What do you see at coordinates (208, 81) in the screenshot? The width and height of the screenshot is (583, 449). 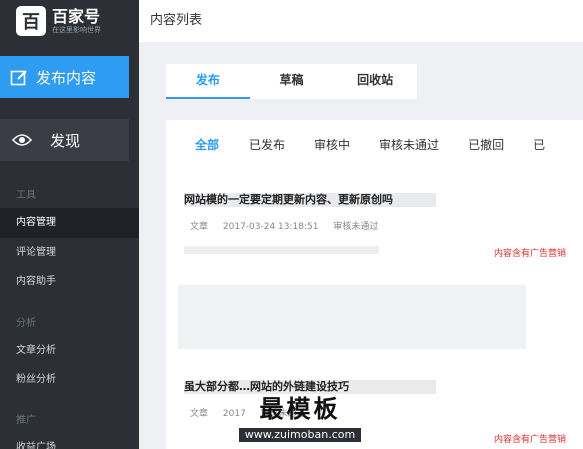 I see `tab-publish: 发布` at bounding box center [208, 81].